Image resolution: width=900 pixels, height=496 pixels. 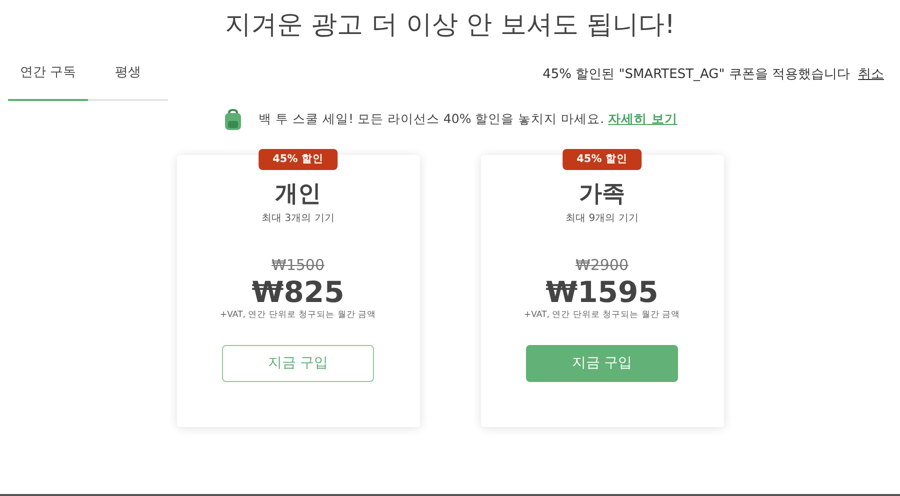 What do you see at coordinates (298, 265) in the screenshot?
I see `original-price: ₩1500` at bounding box center [298, 265].